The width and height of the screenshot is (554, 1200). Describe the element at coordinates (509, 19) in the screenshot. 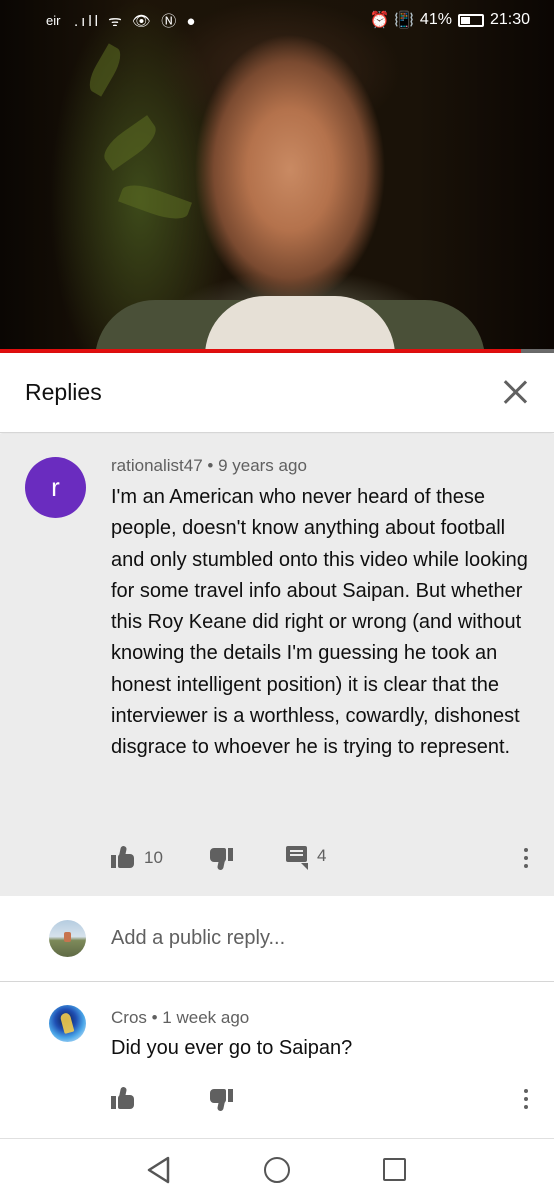

I see `clock-time: 21:30` at that location.